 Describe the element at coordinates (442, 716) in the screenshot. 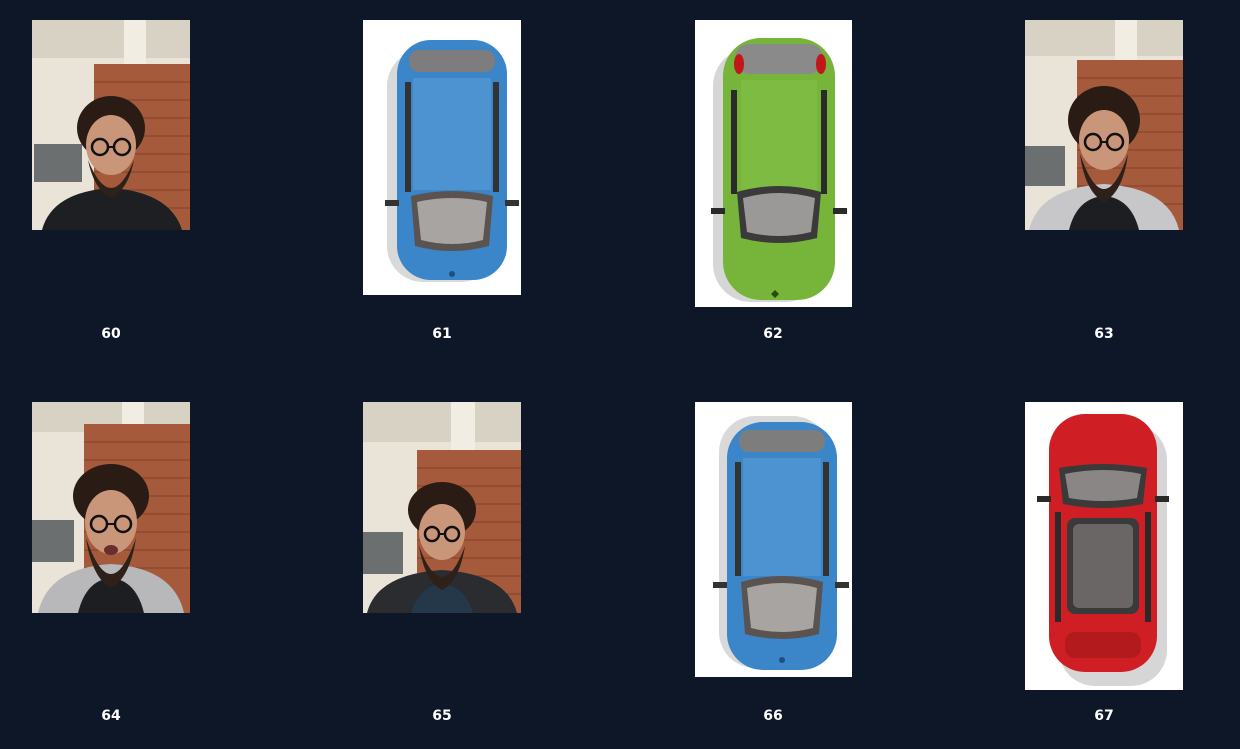

I see `item-number-label: 65` at that location.